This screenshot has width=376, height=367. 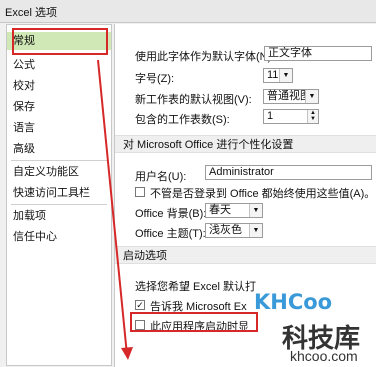 What do you see at coordinates (324, 356) in the screenshot?
I see `watermark-url: khcoo.com` at bounding box center [324, 356].